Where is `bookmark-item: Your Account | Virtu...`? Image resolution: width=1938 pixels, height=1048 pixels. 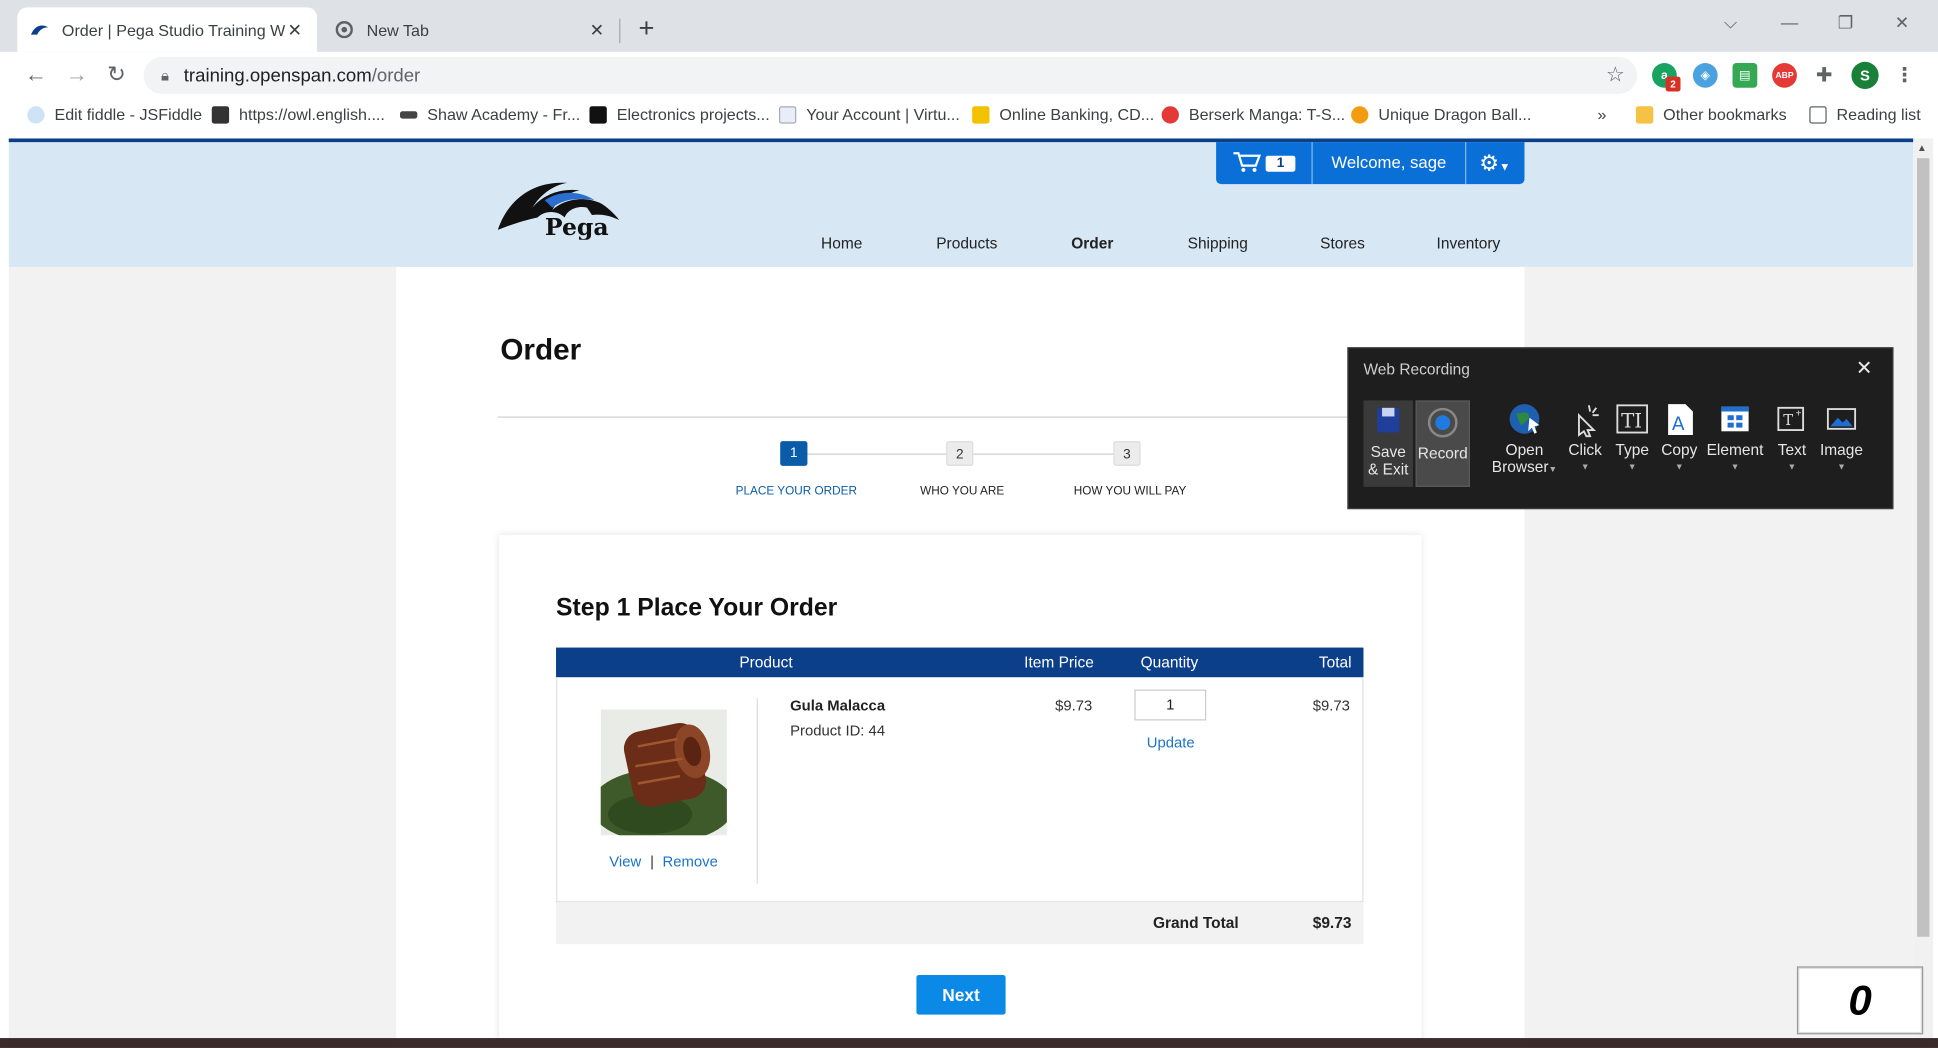 bookmark-item: Your Account | Virtu... is located at coordinates (869, 114).